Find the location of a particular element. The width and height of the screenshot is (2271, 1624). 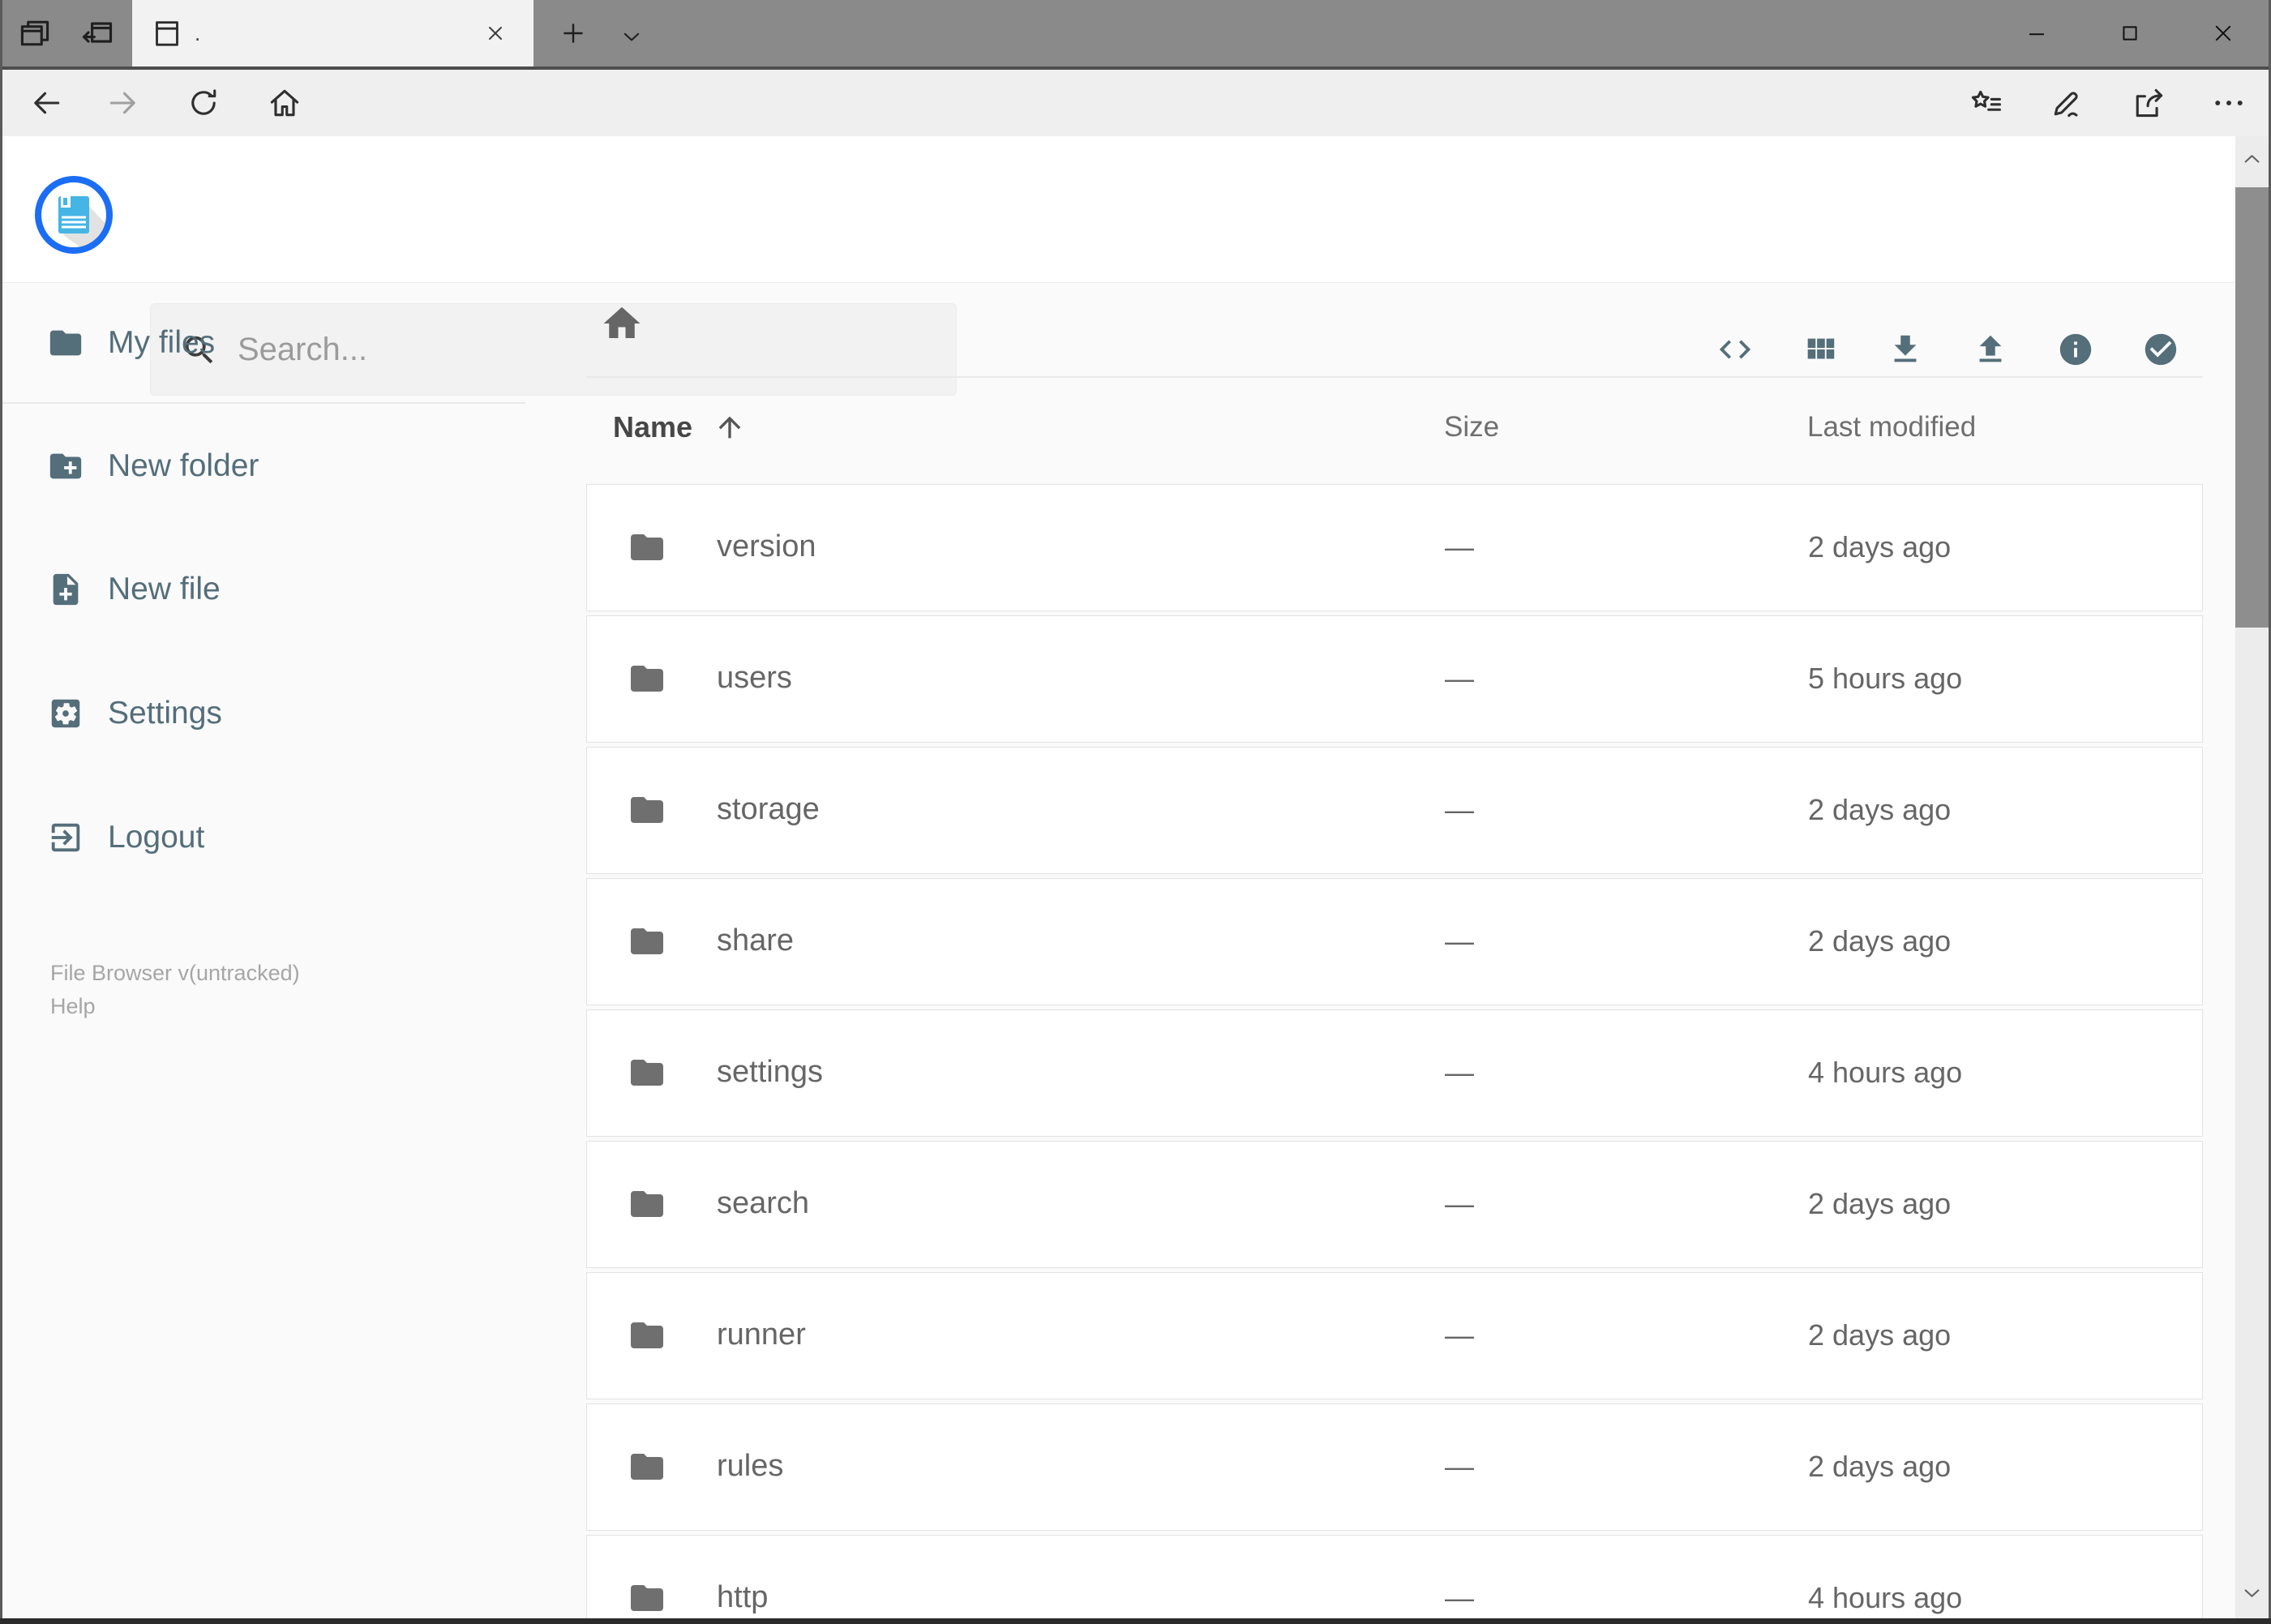

logout-icon is located at coordinates (65, 838).